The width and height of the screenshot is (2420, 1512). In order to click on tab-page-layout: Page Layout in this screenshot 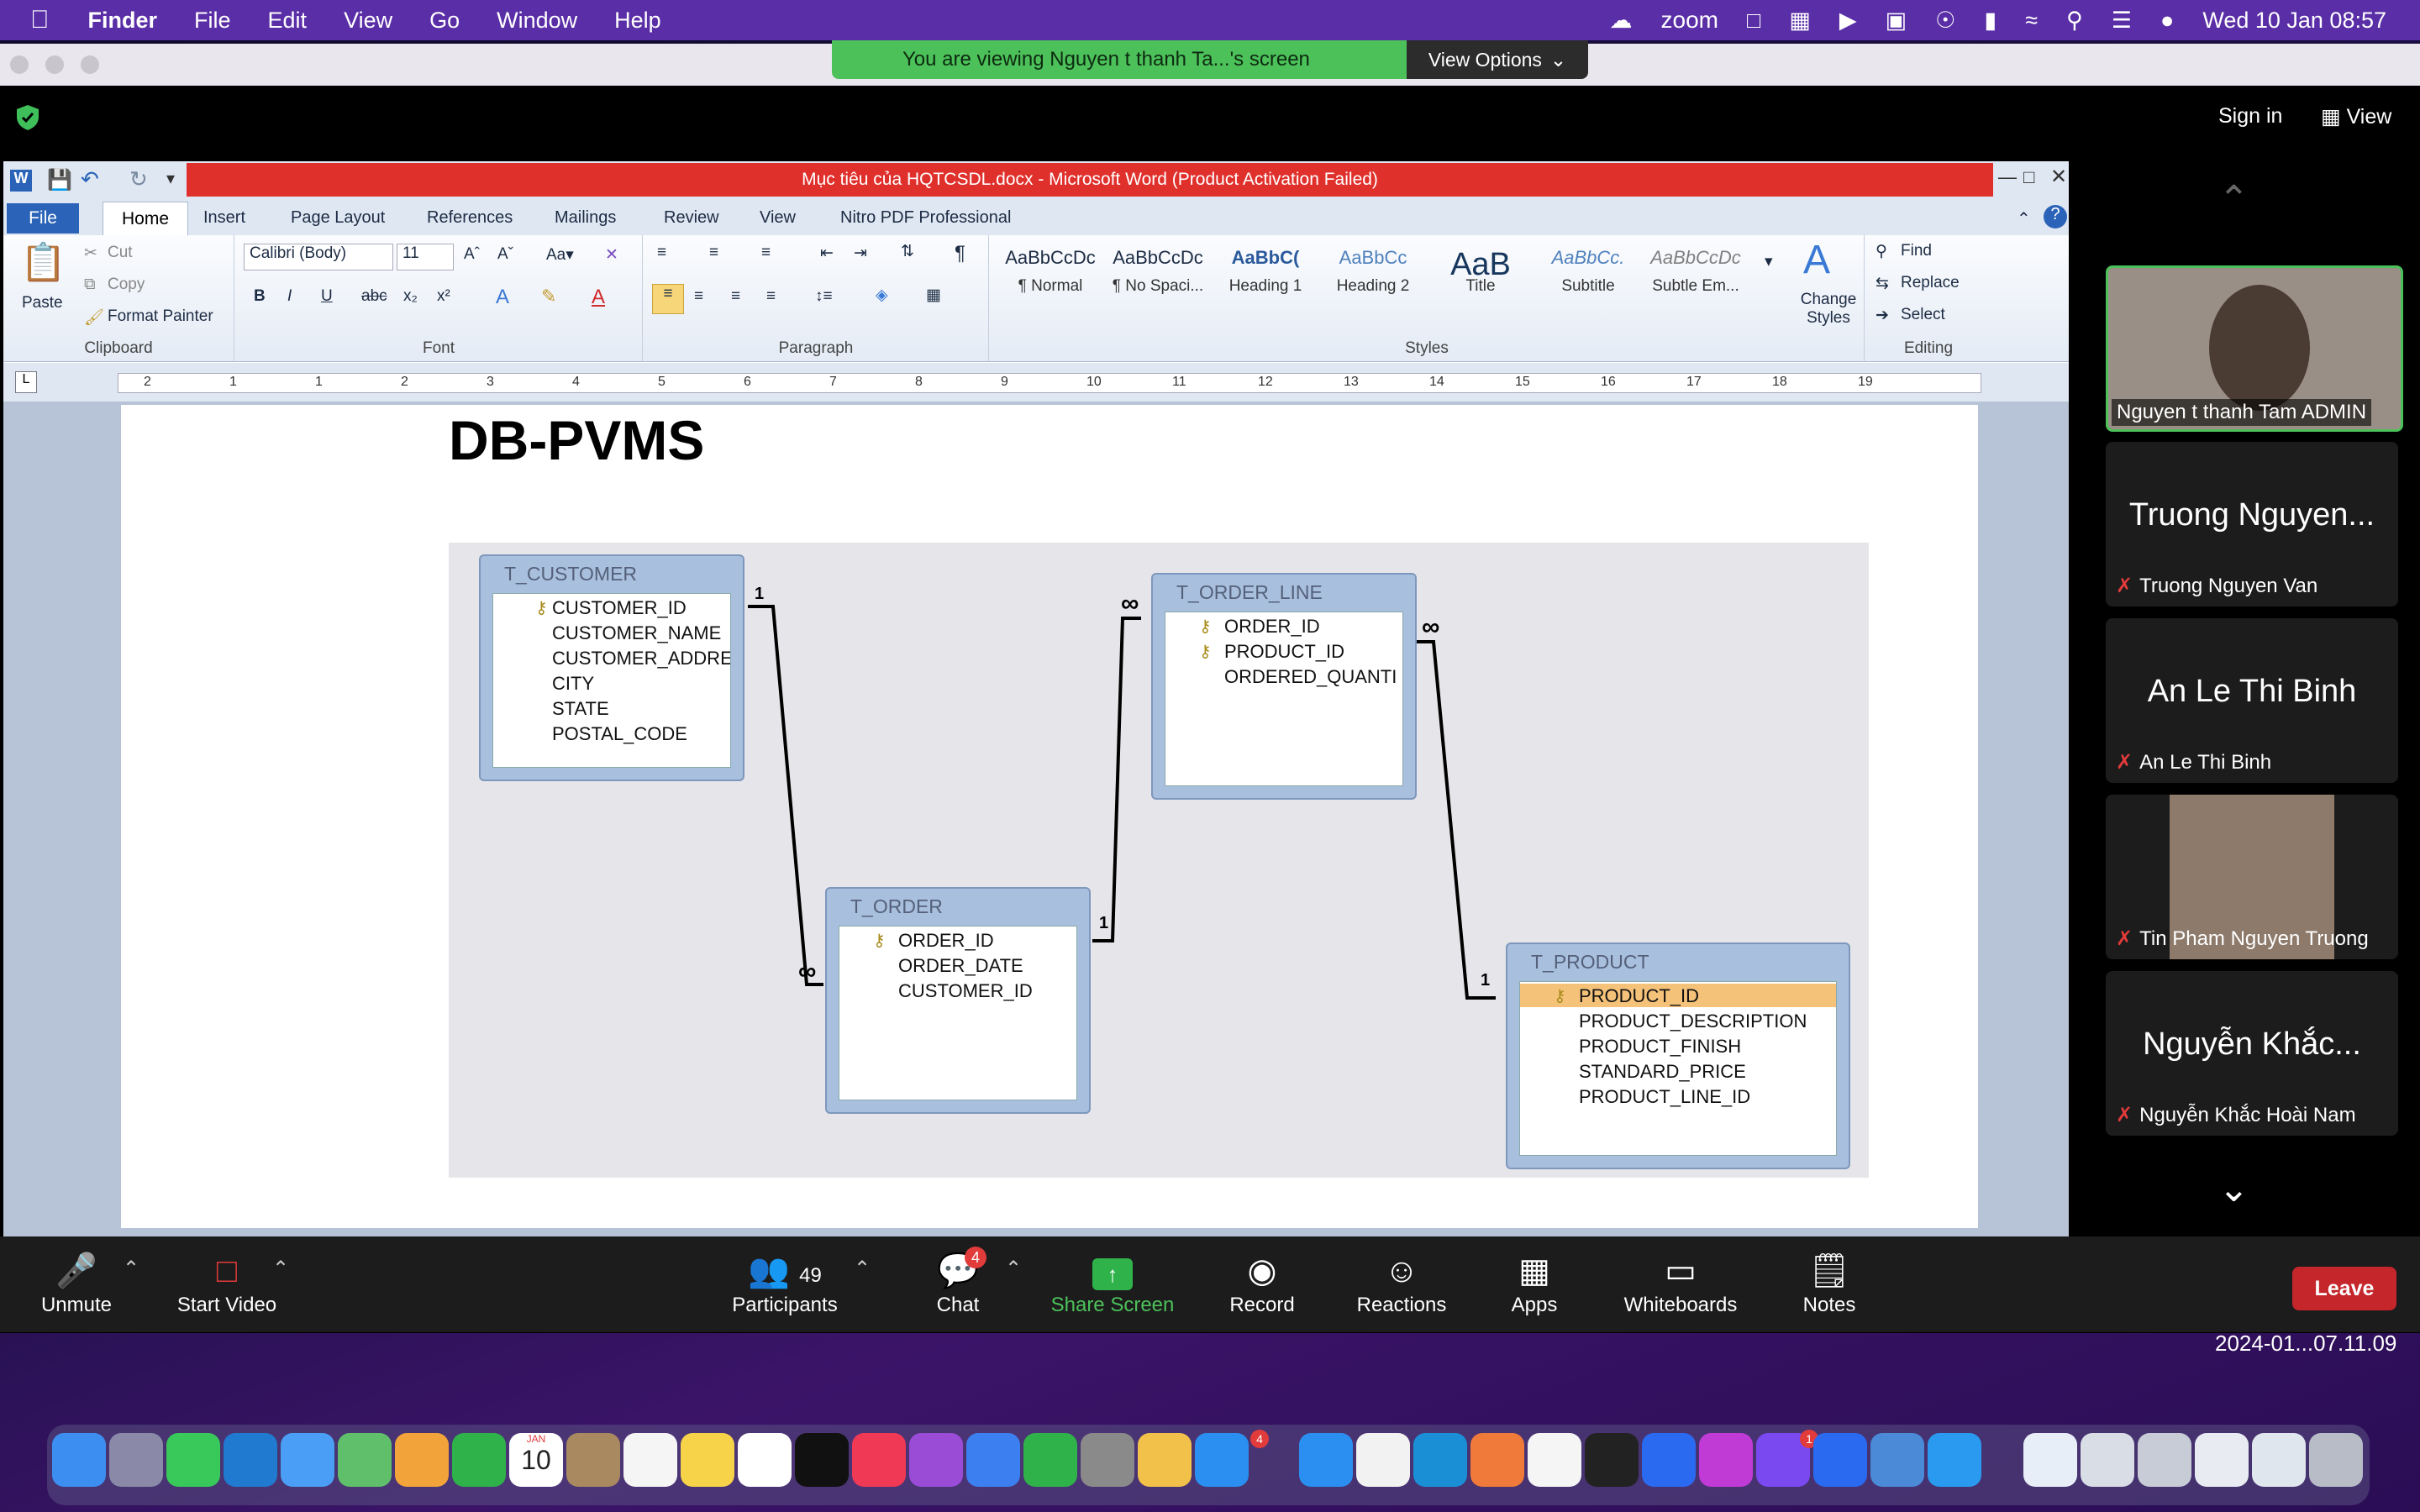, I will do `click(338, 218)`.